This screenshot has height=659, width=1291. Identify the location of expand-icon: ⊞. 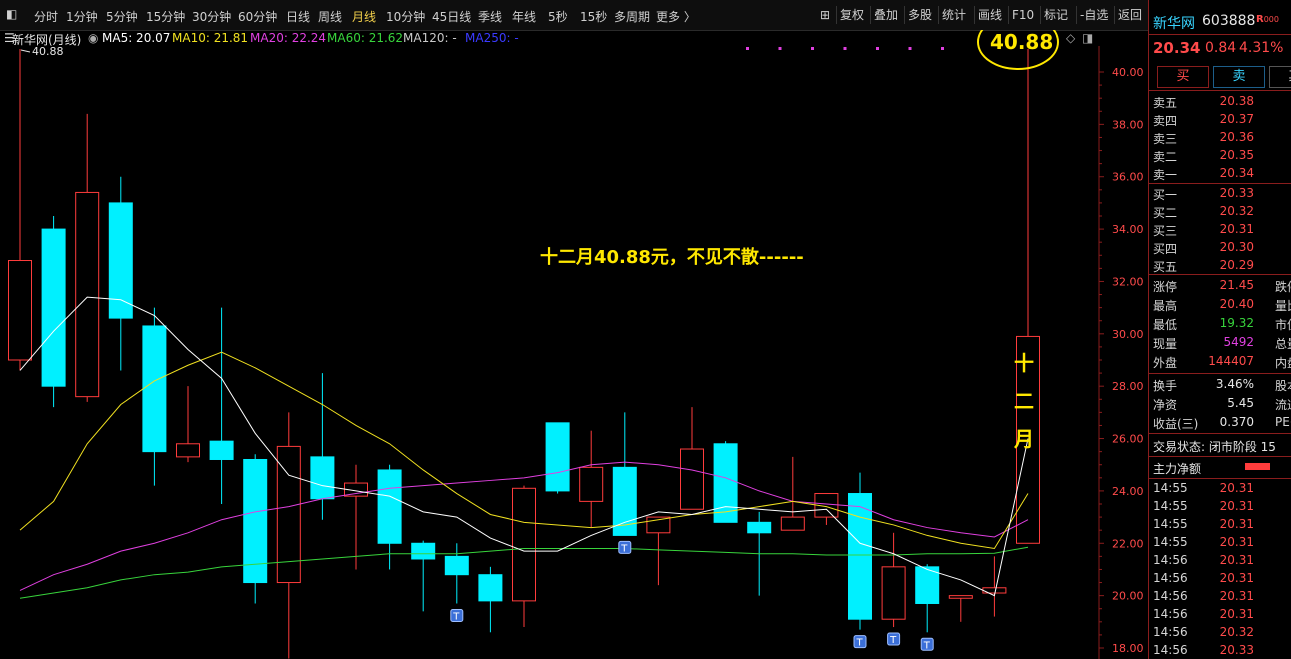
(825, 15).